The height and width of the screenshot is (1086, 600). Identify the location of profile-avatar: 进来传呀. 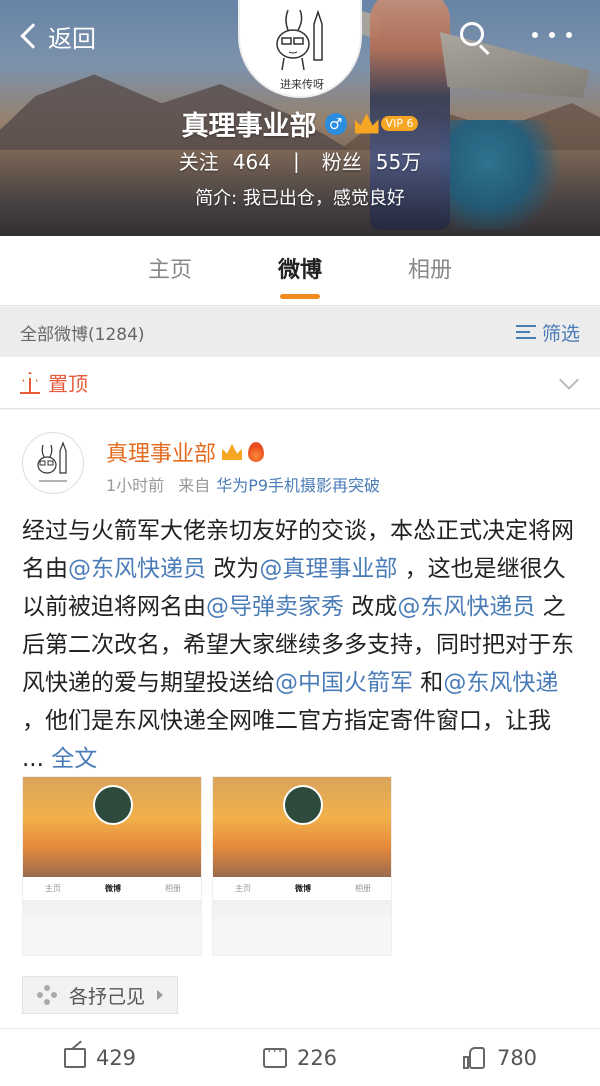
(300, 49).